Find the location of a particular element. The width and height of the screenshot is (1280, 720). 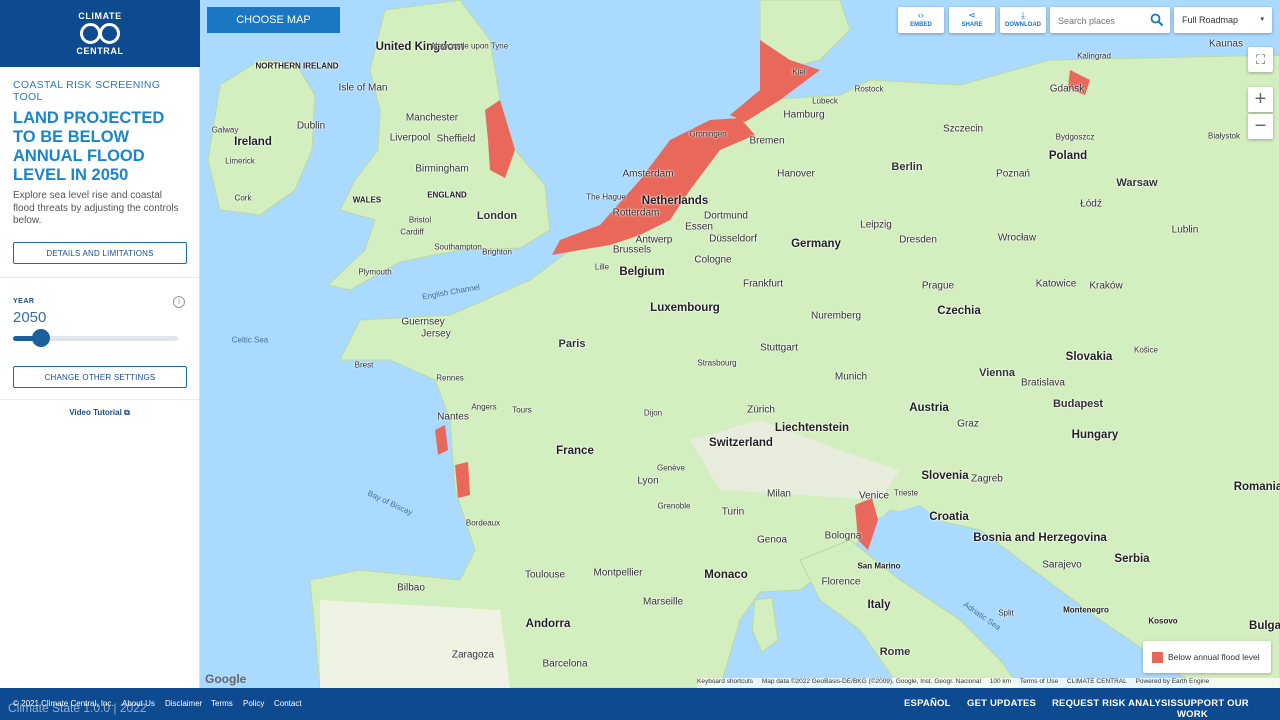

video-tutorial-label: Video Tutorial is located at coordinates (95, 412).